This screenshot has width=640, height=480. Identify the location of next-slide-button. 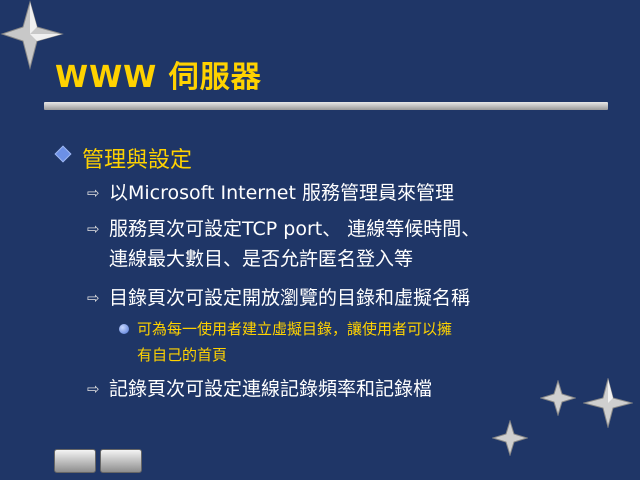
(121, 461).